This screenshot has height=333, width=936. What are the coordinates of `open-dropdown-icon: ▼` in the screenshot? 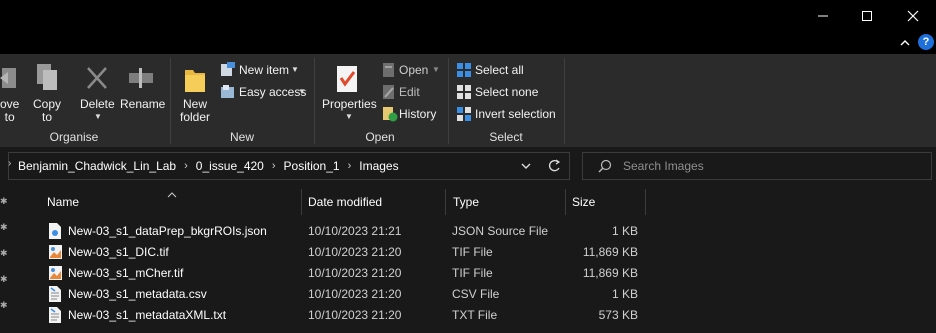 It's located at (436, 69).